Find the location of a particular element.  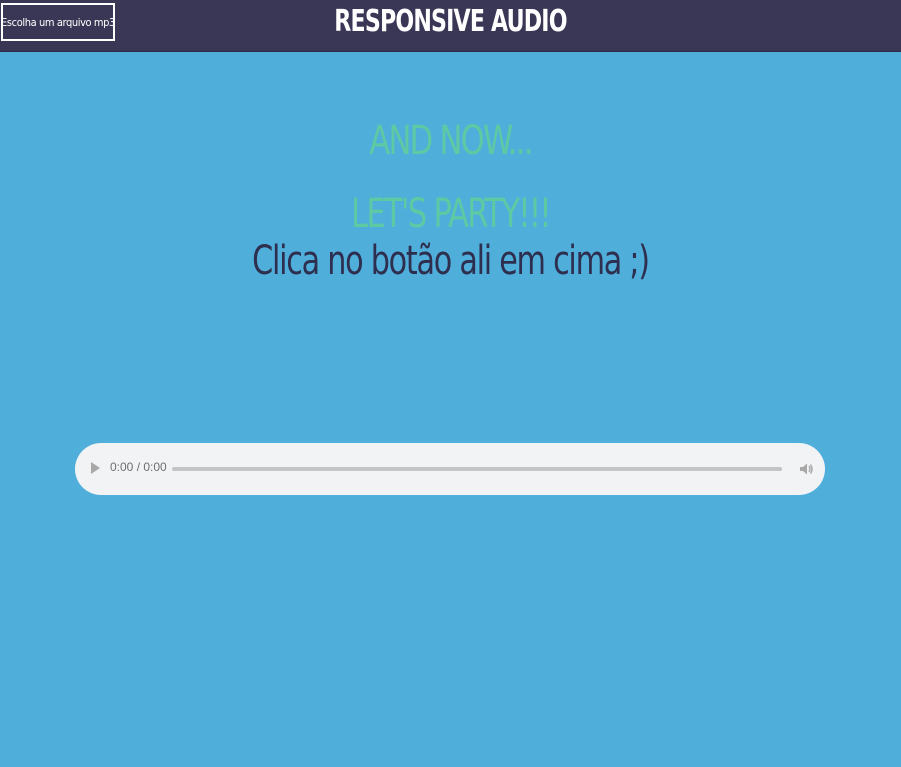

app-title: RESPONSIVE AUDIO is located at coordinates (450, 21).